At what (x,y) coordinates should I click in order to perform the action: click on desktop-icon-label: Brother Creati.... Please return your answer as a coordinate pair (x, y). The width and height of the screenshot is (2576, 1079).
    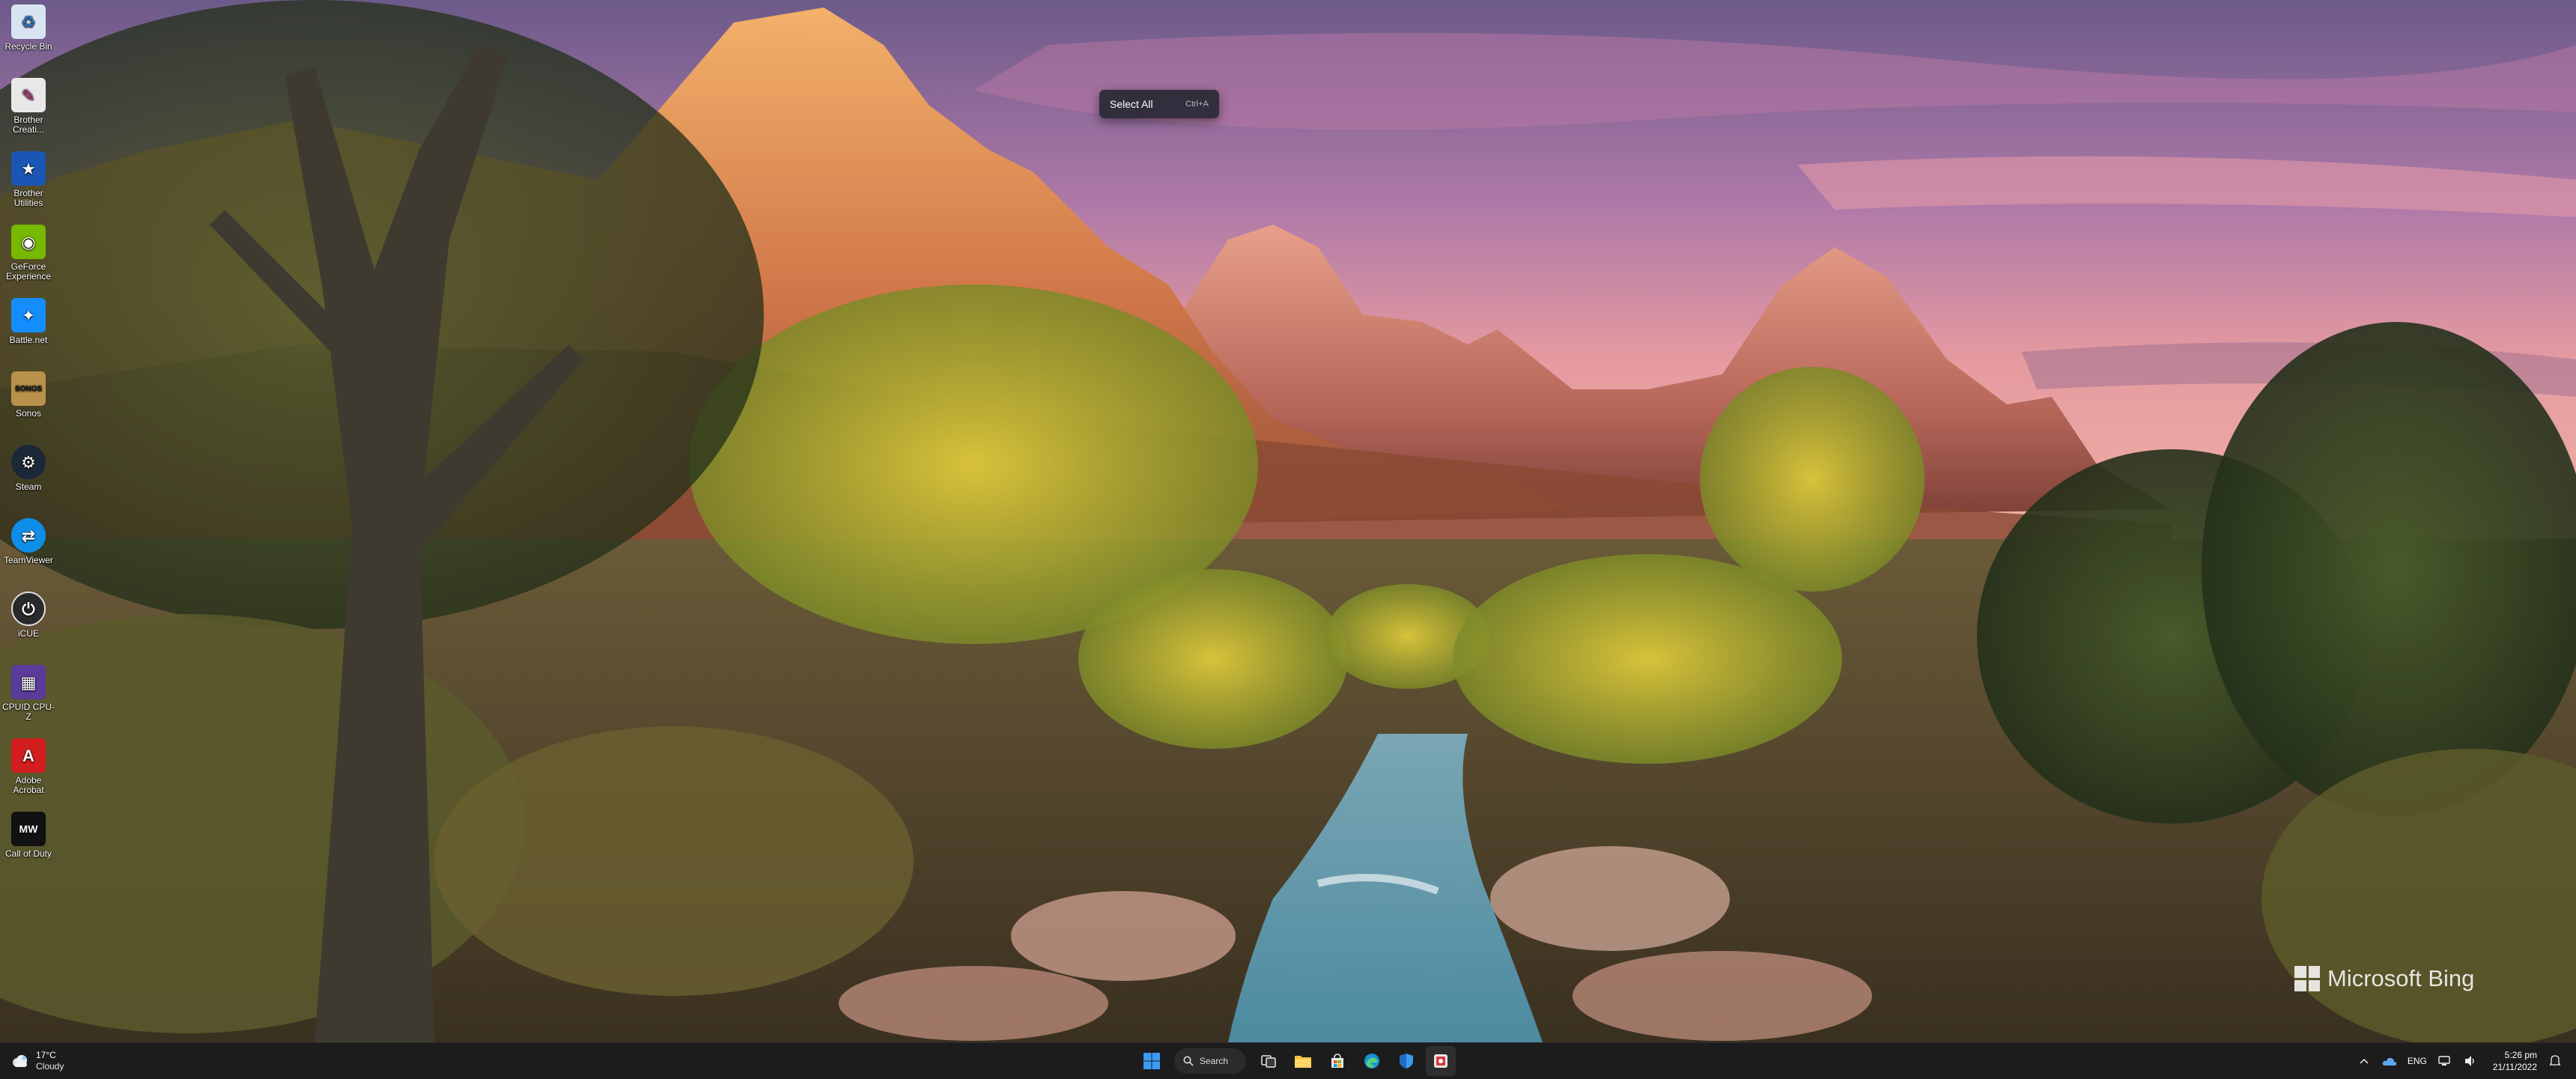
    Looking at the image, I should click on (28, 125).